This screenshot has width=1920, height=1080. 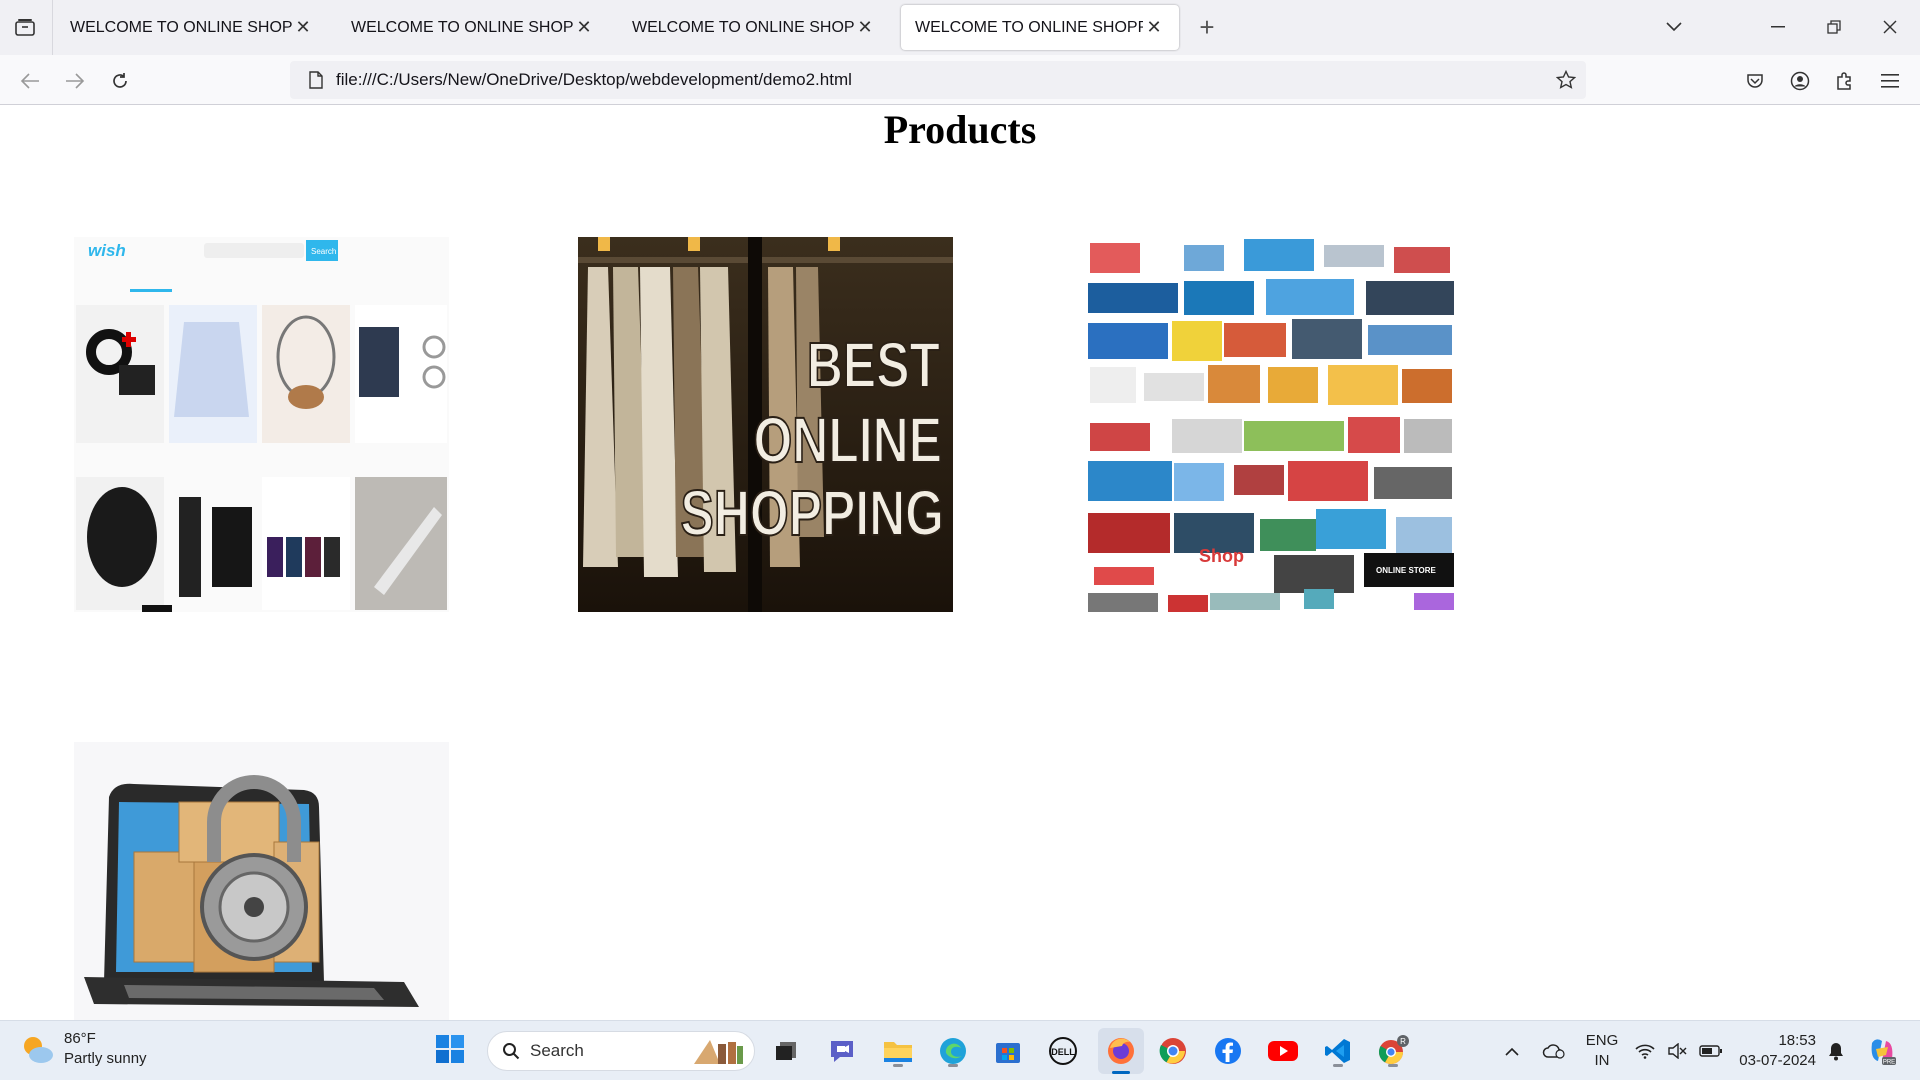 I want to click on svg-text: PRE, so click(x=1889, y=1063).